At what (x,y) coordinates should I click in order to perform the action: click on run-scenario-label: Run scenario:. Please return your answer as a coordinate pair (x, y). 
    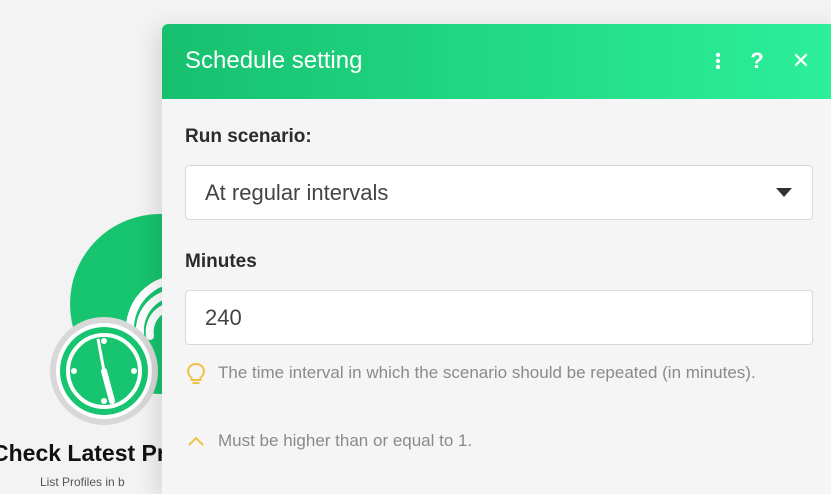
    Looking at the image, I should click on (248, 136).